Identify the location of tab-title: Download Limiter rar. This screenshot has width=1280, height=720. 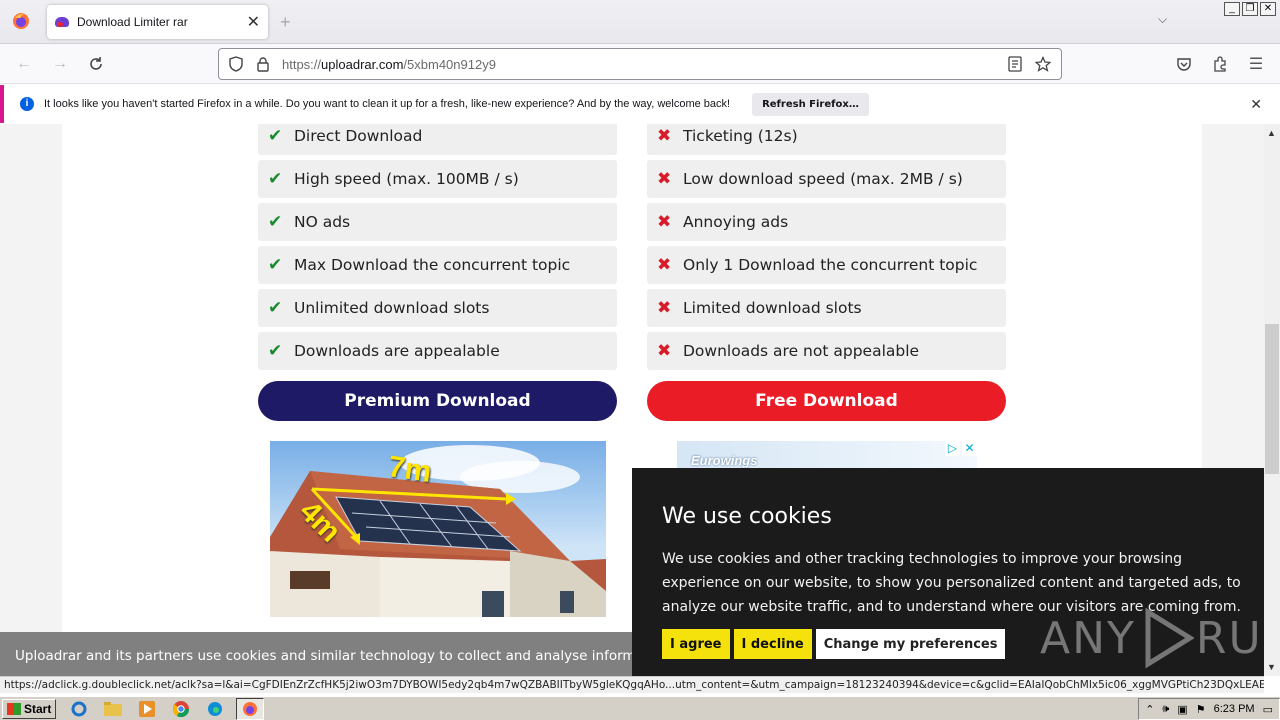
(132, 22).